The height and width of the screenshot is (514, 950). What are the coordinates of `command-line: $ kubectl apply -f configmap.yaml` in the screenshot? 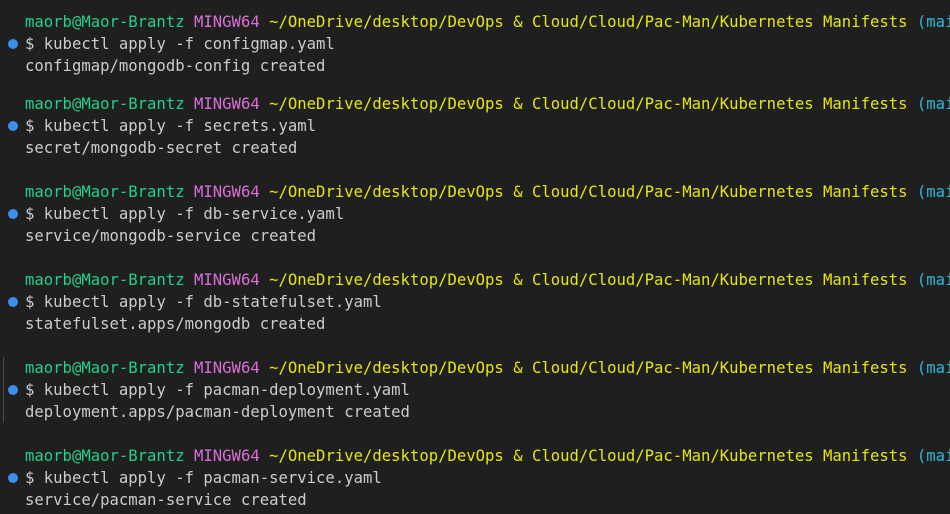 It's located at (180, 44).